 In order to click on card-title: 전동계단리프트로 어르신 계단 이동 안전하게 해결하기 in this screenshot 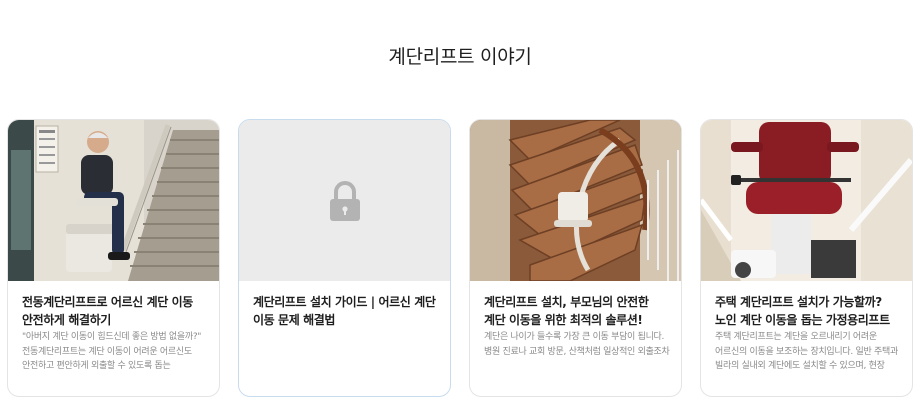, I will do `click(115, 311)`.